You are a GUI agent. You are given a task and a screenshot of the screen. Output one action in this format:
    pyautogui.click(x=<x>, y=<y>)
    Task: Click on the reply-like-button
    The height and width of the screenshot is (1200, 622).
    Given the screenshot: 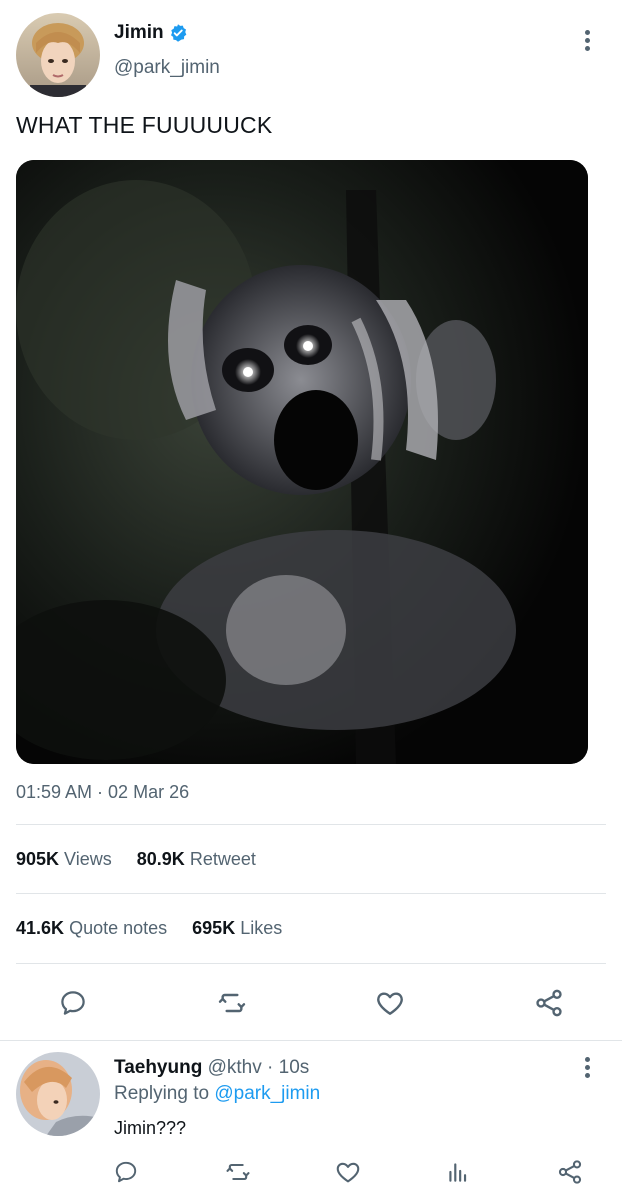 What is the action you would take?
    pyautogui.click(x=348, y=1172)
    